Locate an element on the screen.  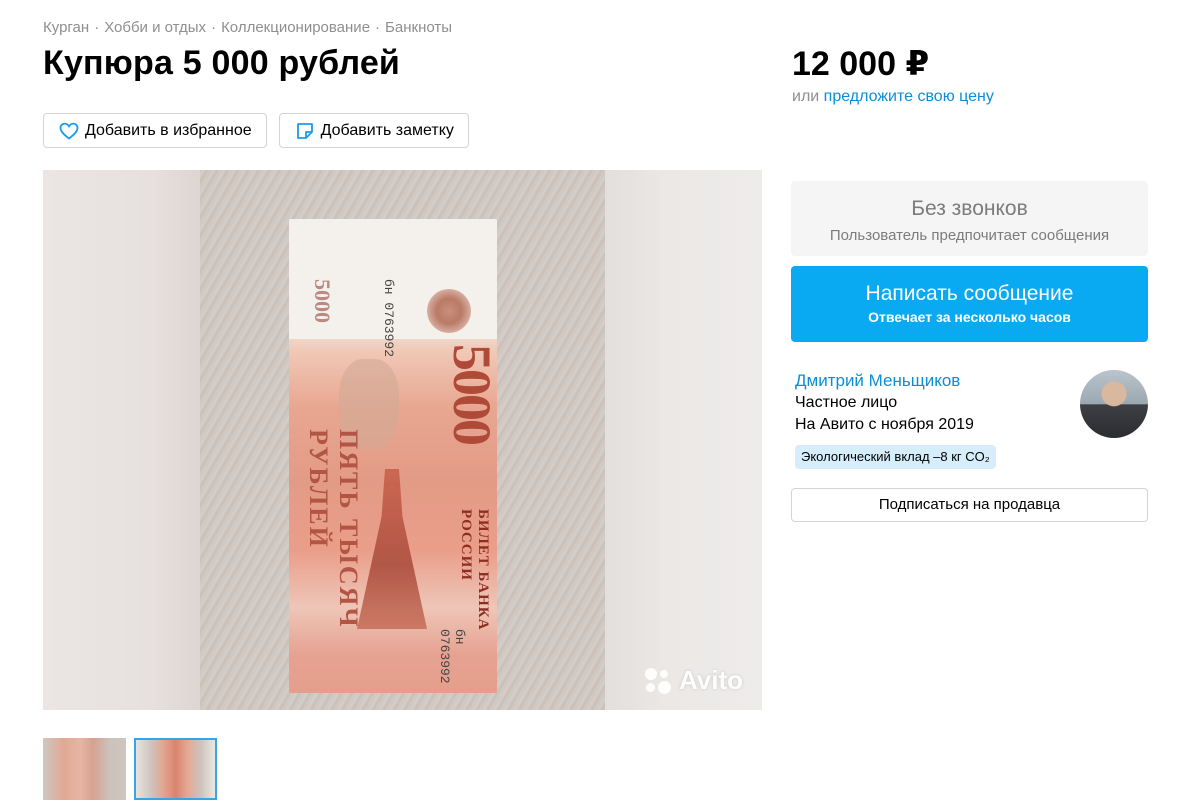
no-calls-title: Без звонков is located at coordinates (969, 208).